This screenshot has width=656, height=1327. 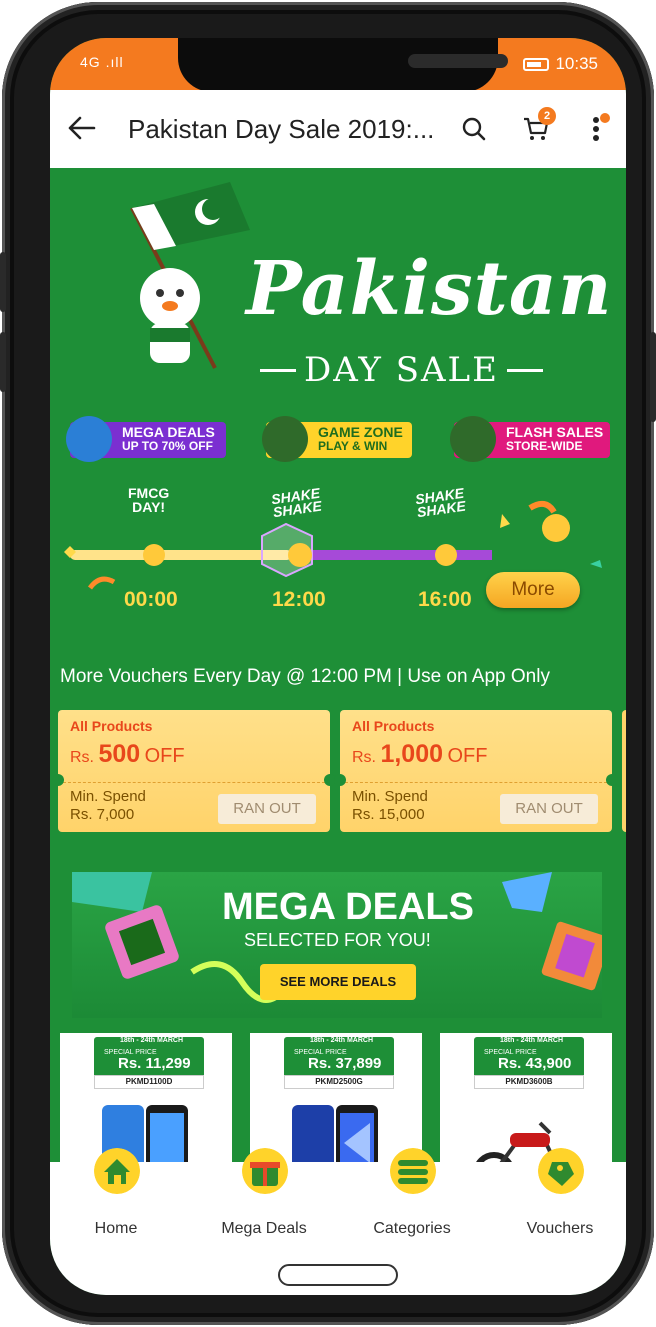 I want to click on time-slot-1: 12:00, so click(x=299, y=599).